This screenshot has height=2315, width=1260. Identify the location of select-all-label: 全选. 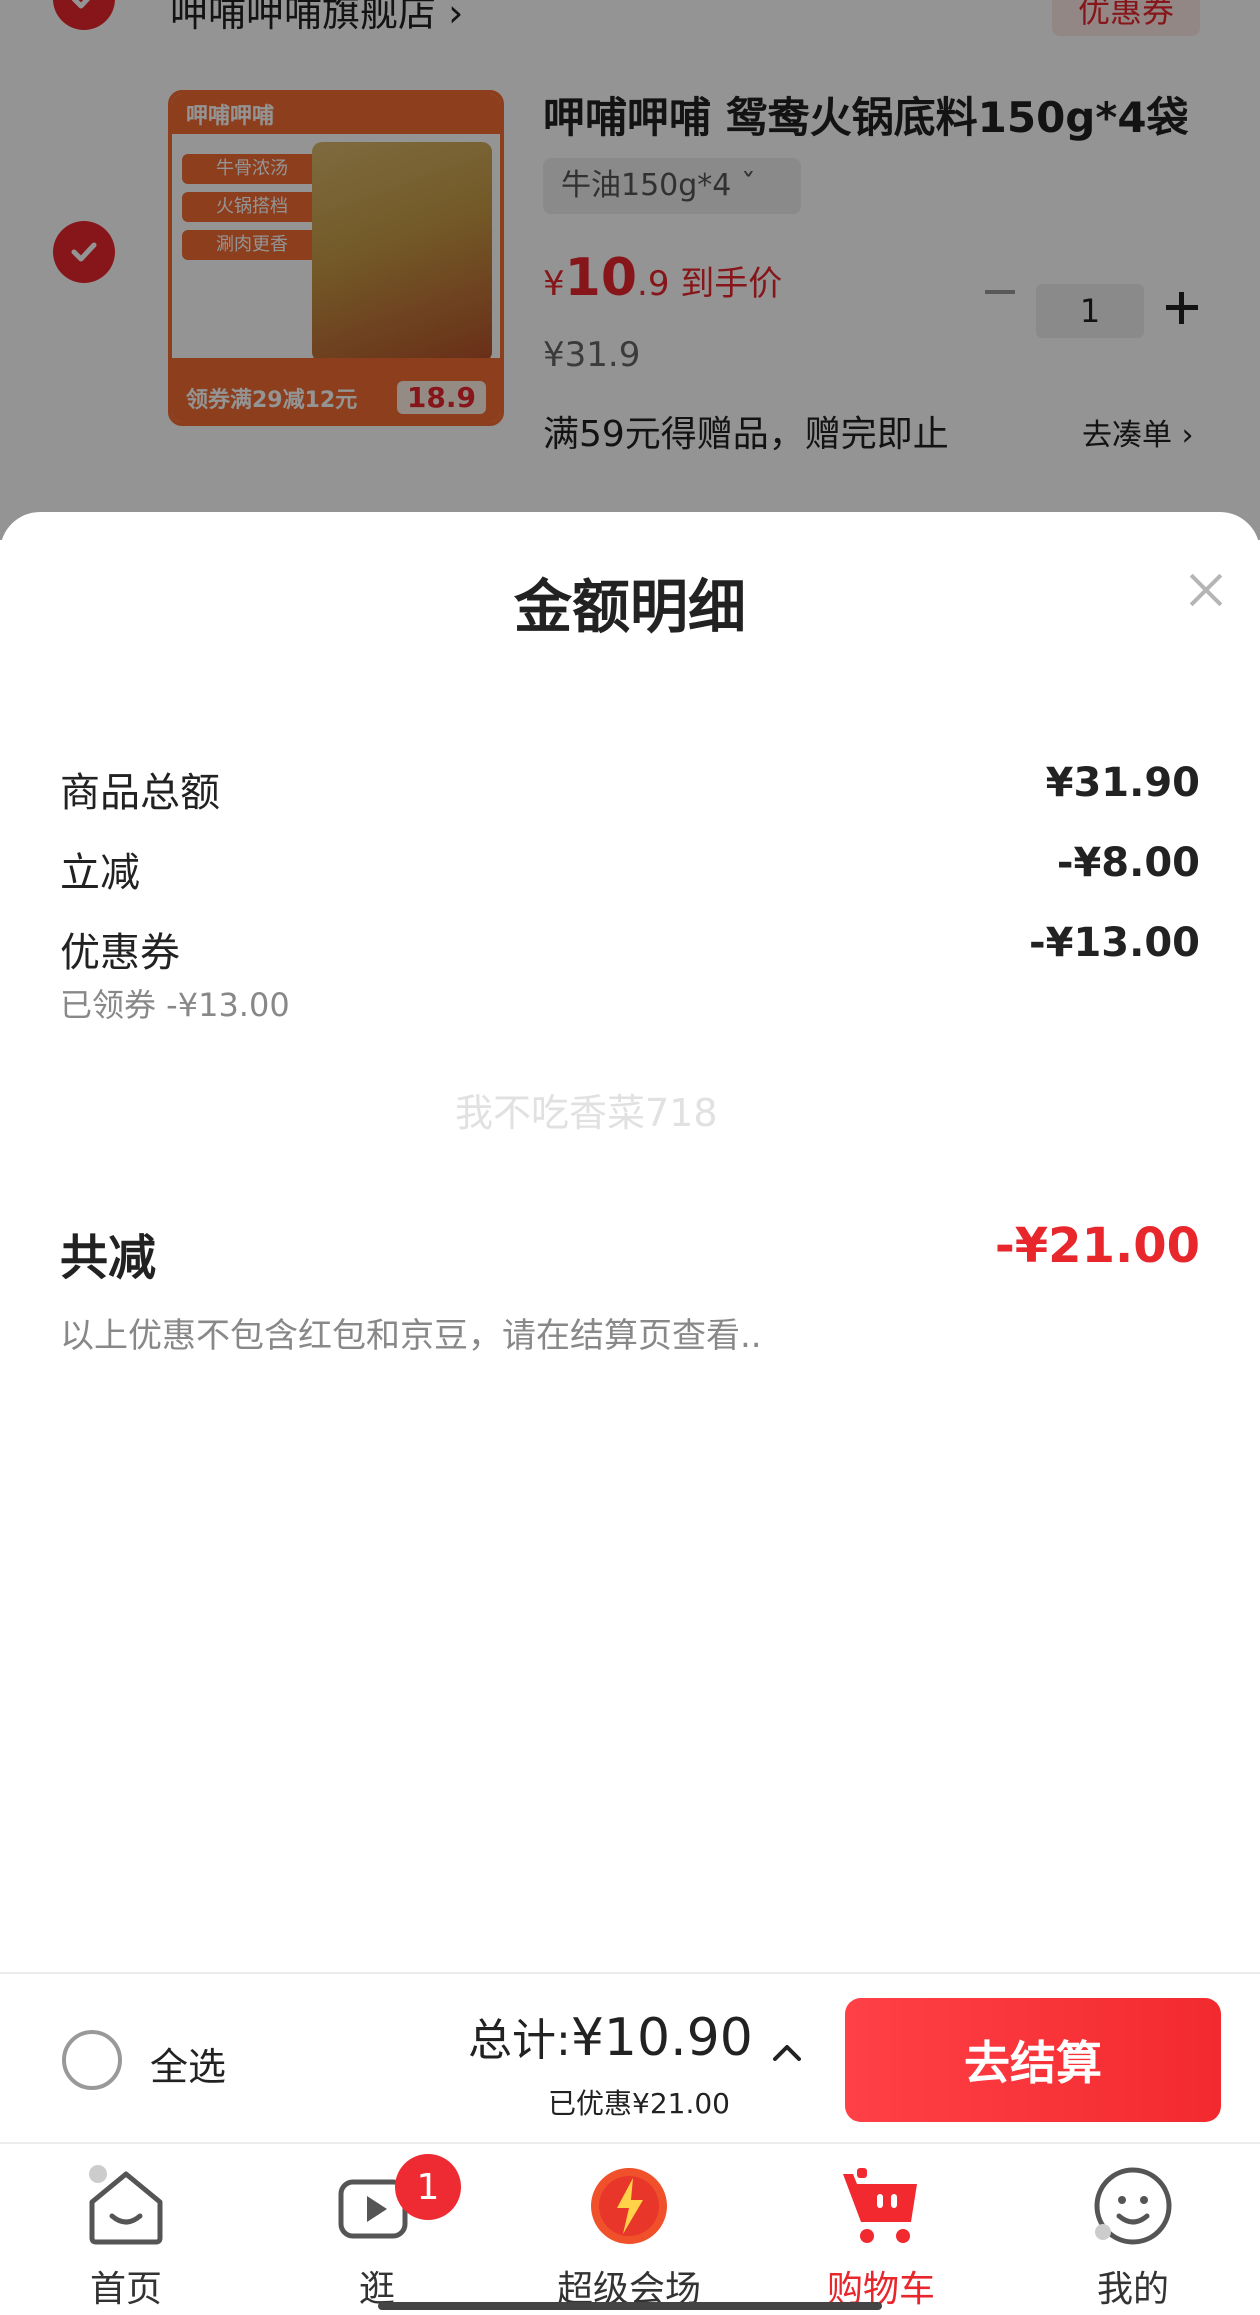
(188, 2063).